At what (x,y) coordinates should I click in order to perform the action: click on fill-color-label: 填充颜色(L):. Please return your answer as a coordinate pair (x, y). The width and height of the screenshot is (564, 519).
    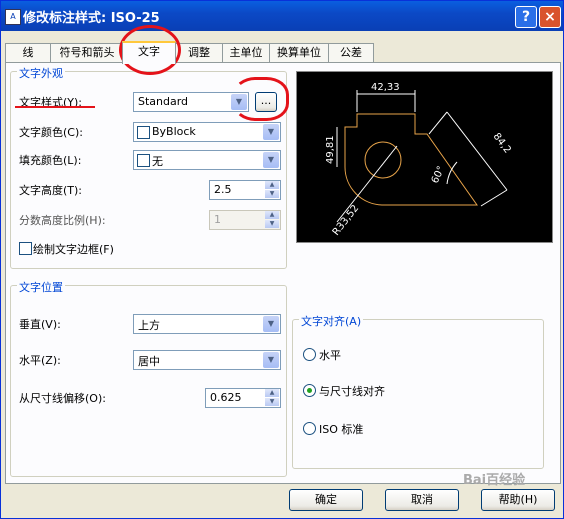
    Looking at the image, I should click on (50, 160).